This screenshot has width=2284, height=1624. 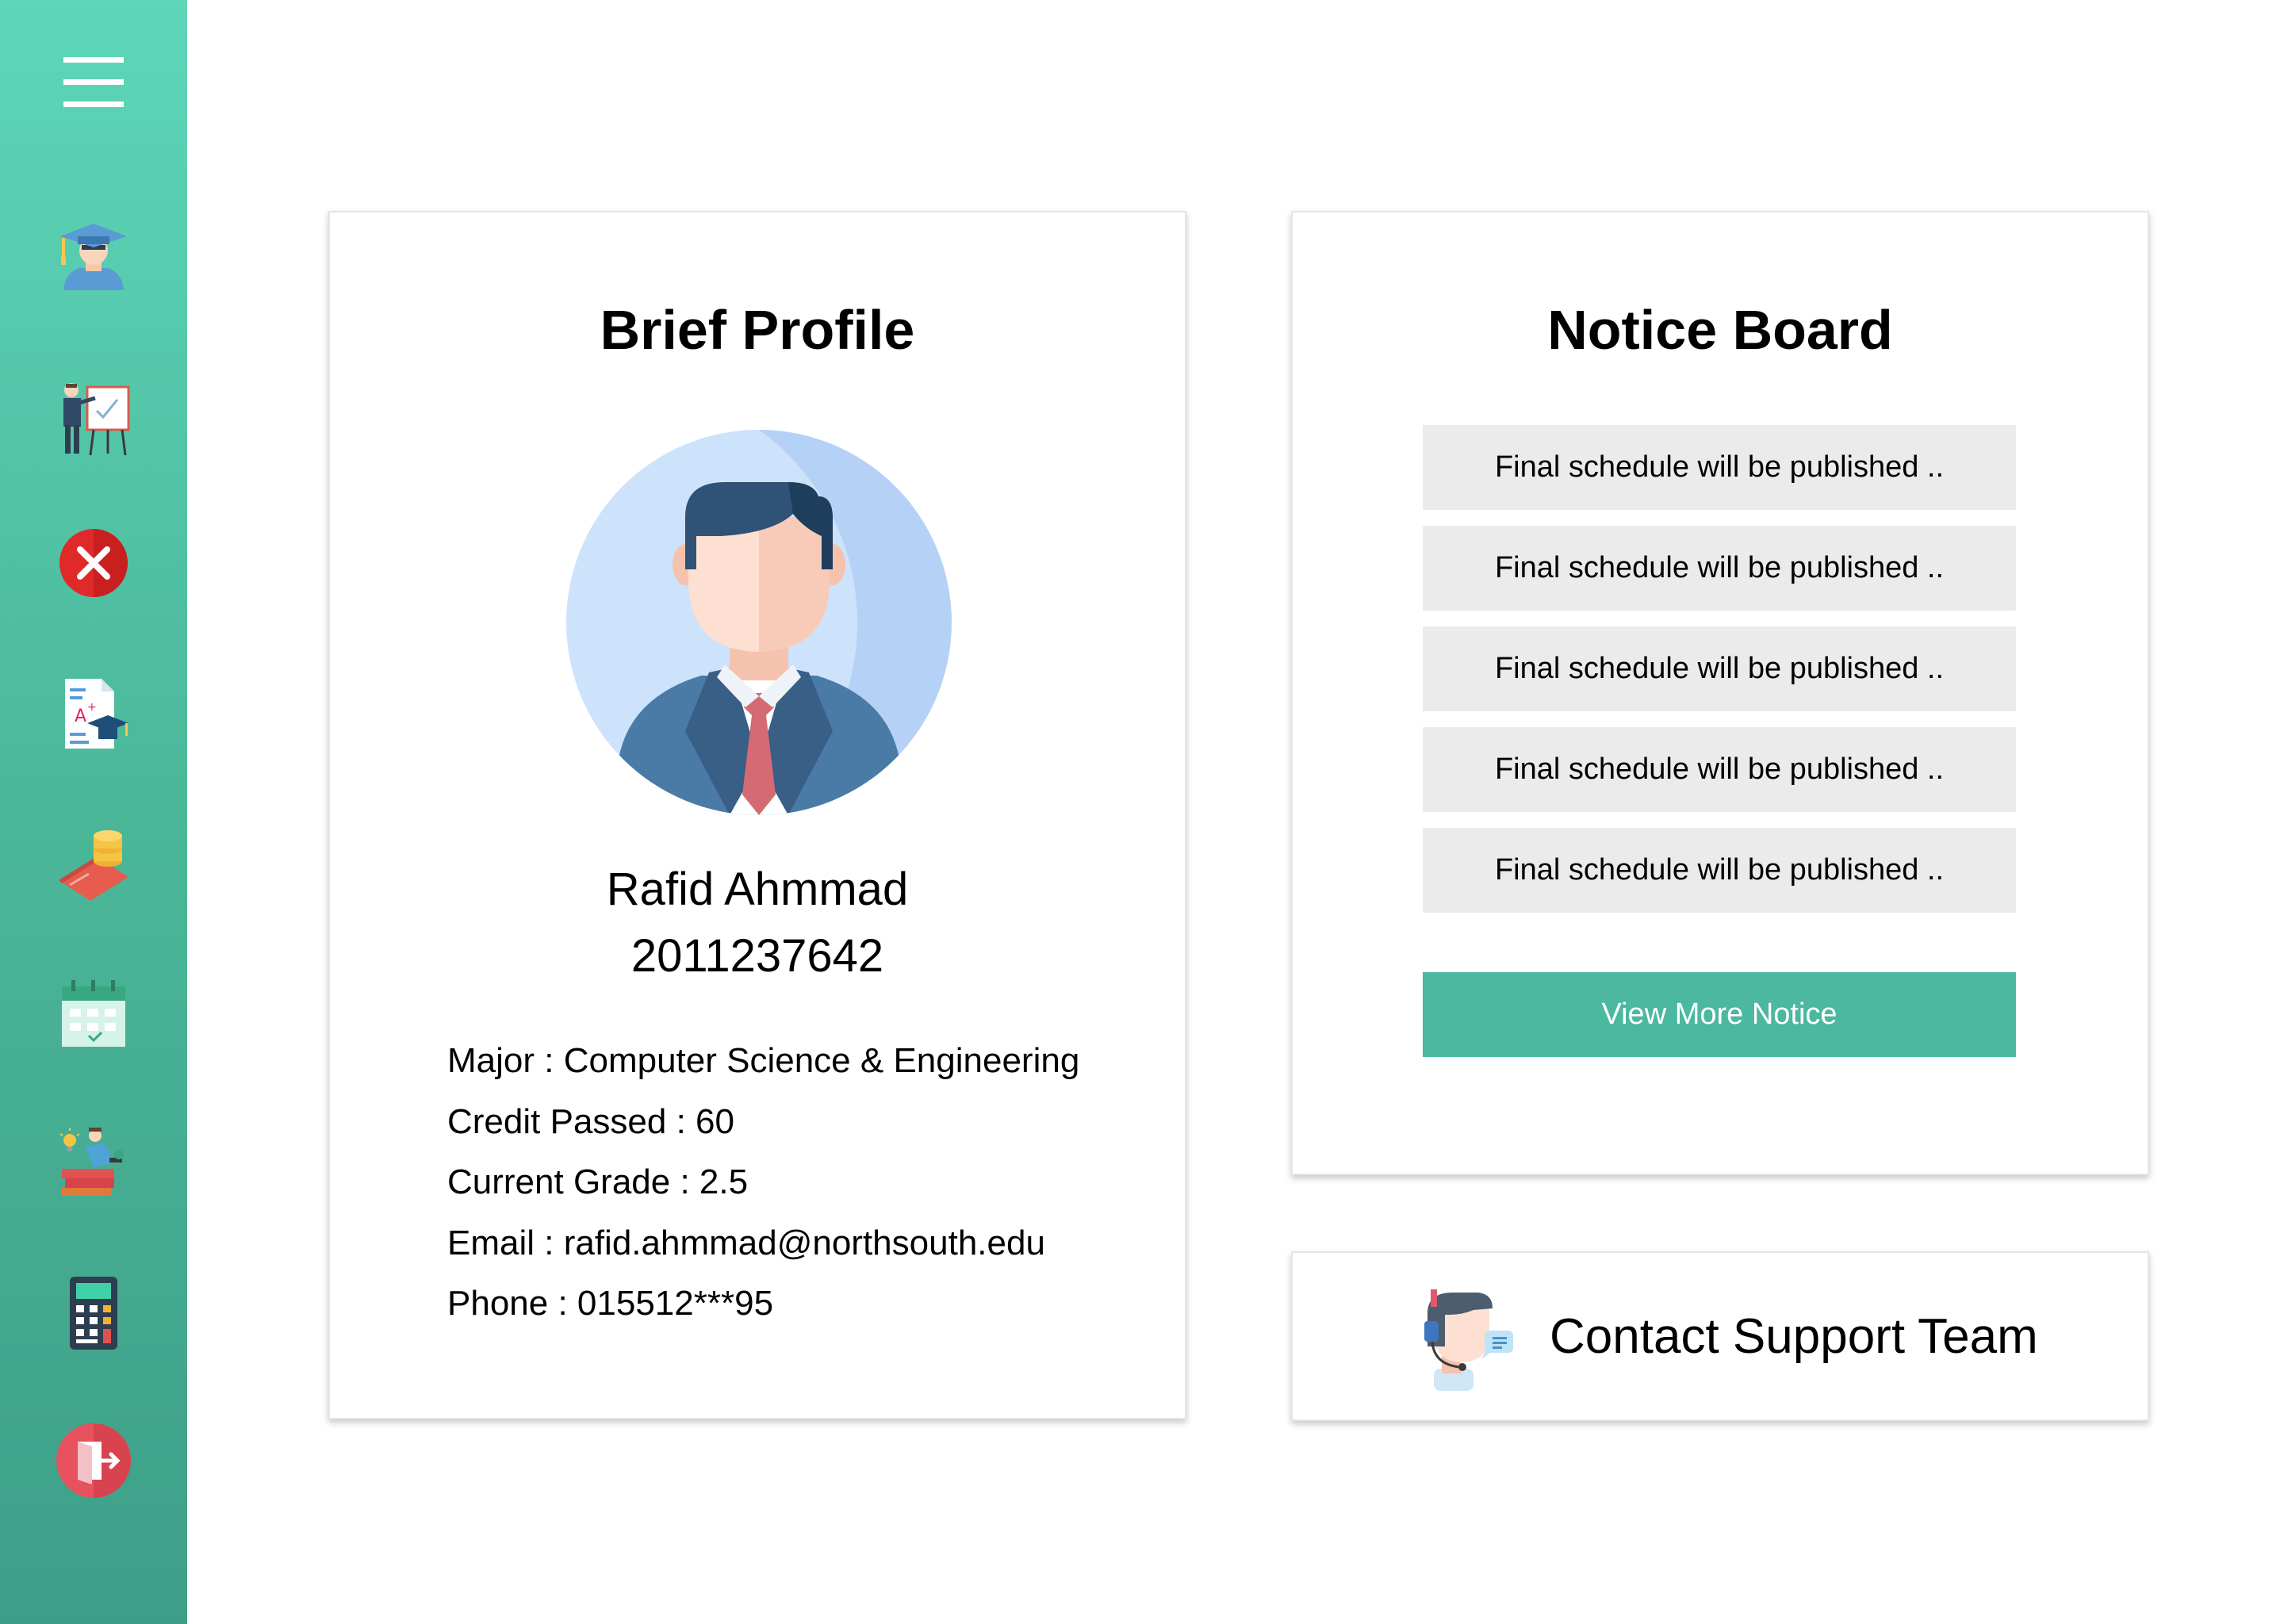 I want to click on close-circle-icon, so click(x=93, y=563).